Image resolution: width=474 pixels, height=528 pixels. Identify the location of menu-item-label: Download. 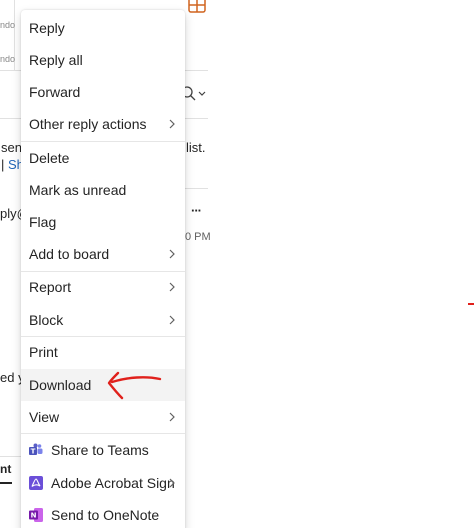
(60, 385).